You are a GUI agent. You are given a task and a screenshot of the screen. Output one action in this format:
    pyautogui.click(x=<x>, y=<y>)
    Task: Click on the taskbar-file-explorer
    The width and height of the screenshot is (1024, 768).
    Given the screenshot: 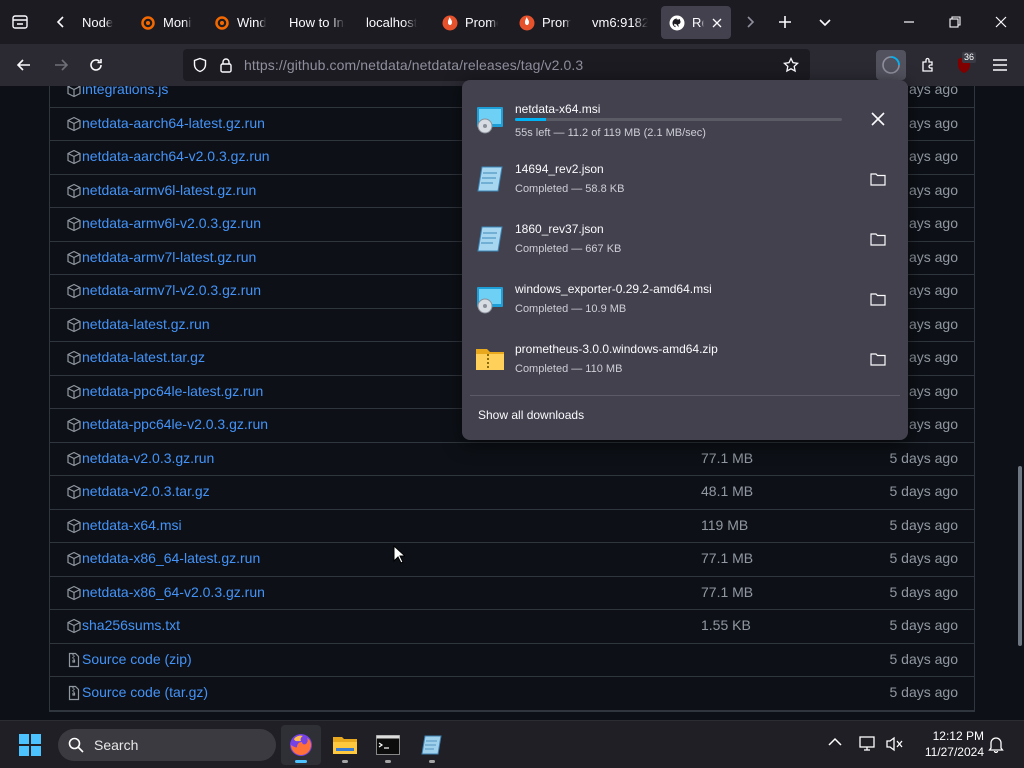 What is the action you would take?
    pyautogui.click(x=345, y=745)
    